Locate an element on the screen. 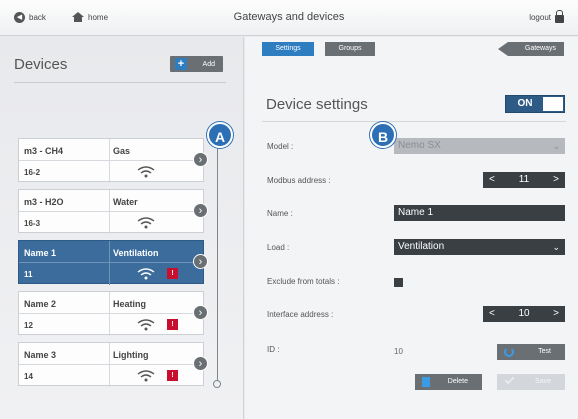 Image resolution: width=578 pixels, height=419 pixels. device-address: 16-3 is located at coordinates (32, 223).